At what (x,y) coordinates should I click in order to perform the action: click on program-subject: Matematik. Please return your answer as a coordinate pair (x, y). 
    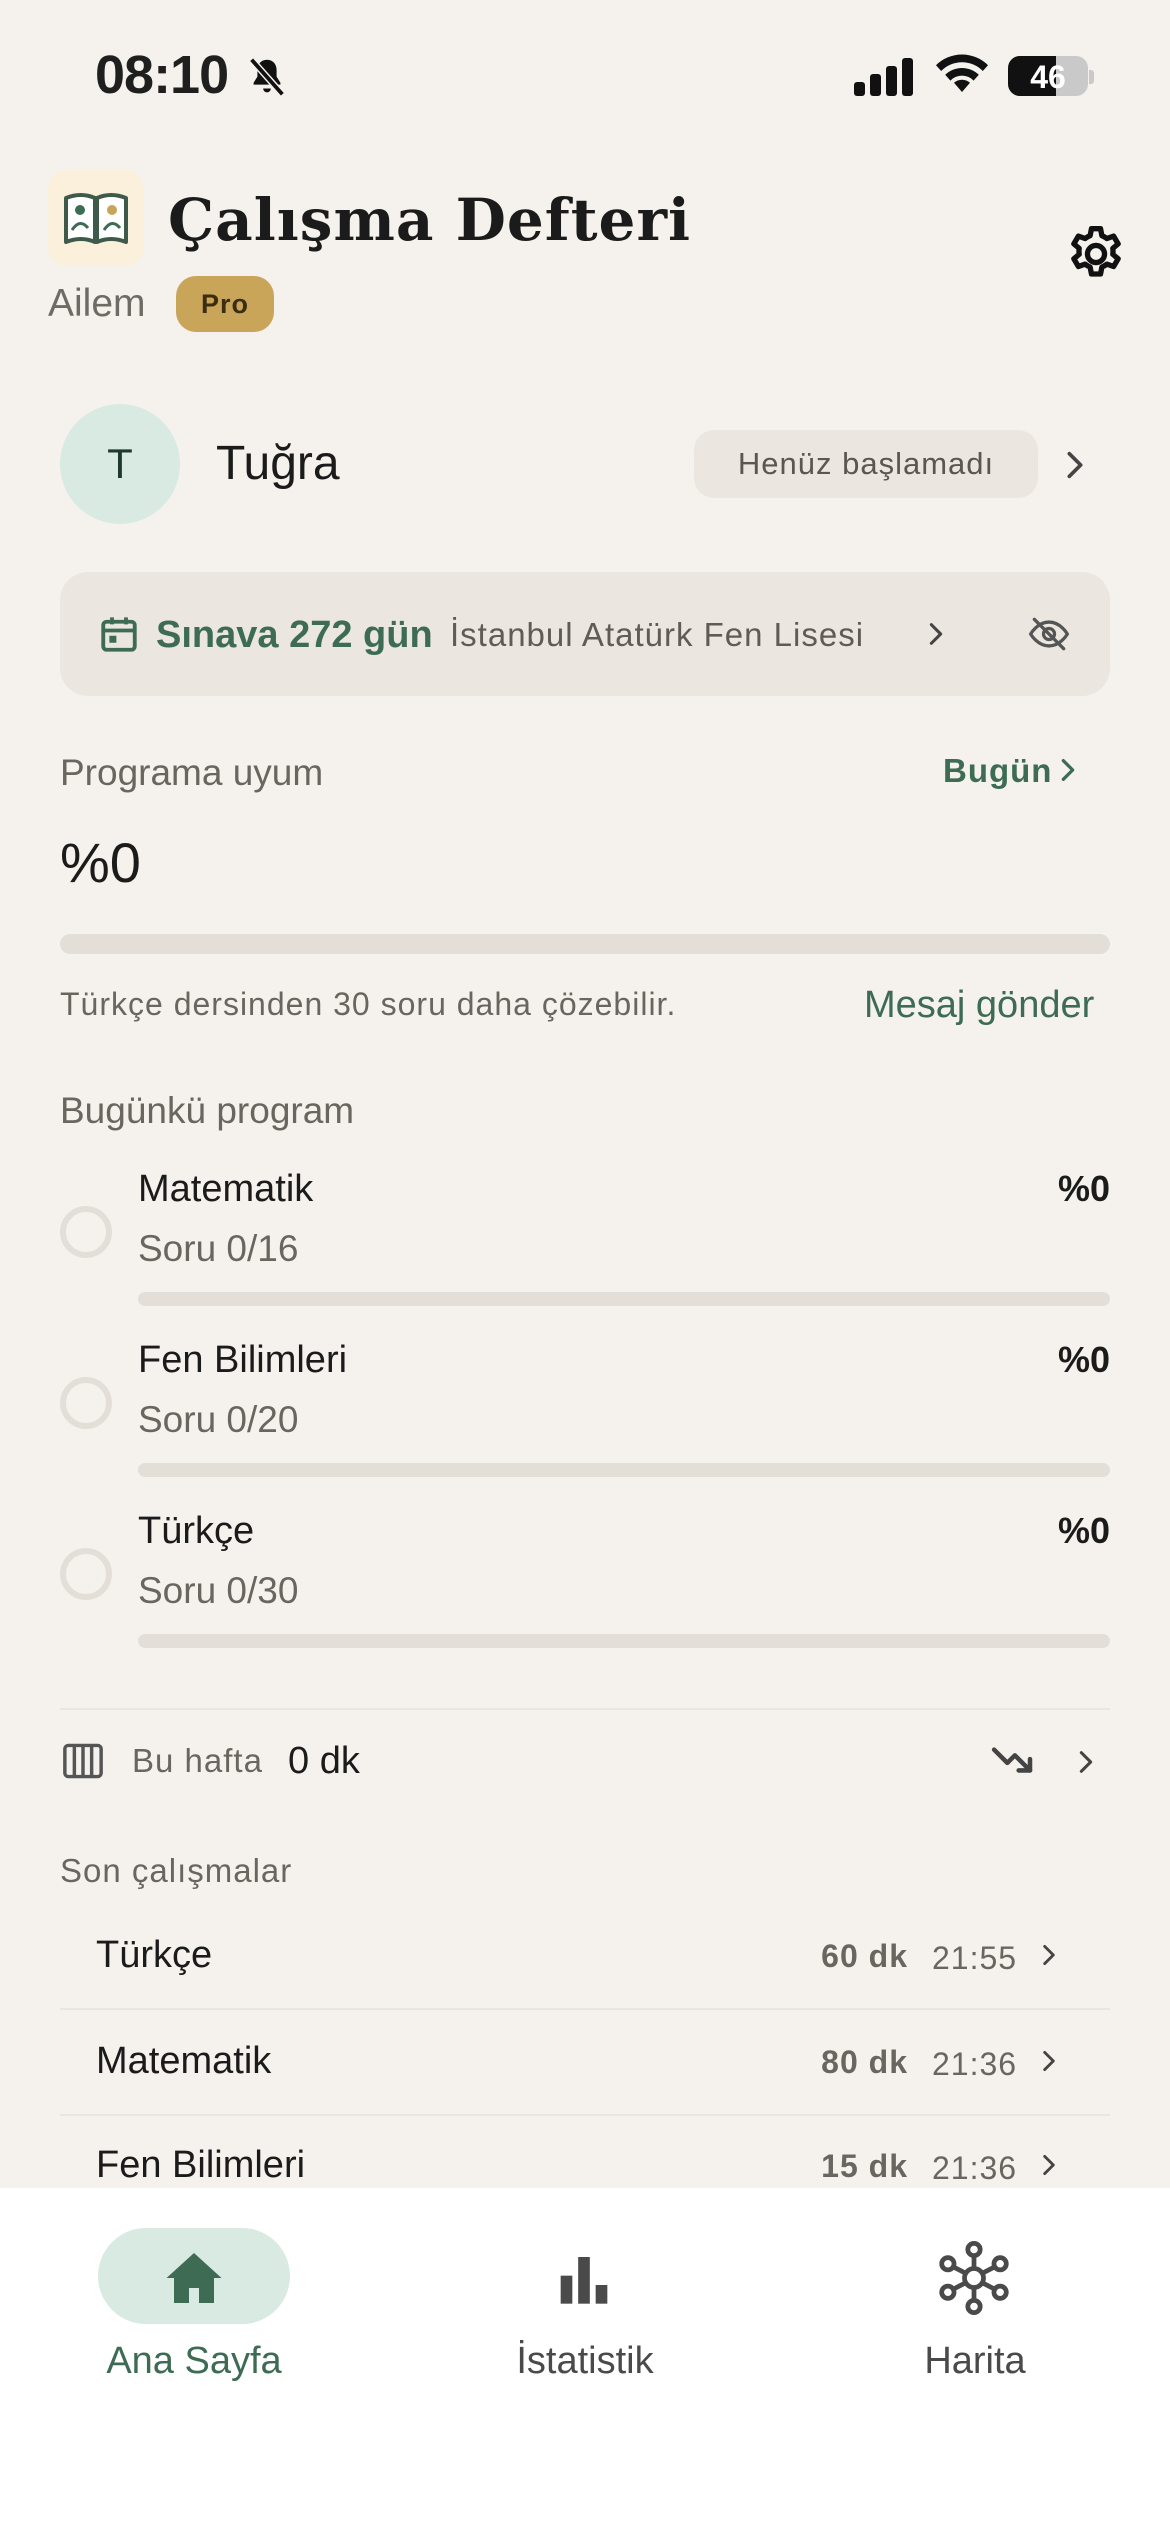
    Looking at the image, I should click on (226, 1189).